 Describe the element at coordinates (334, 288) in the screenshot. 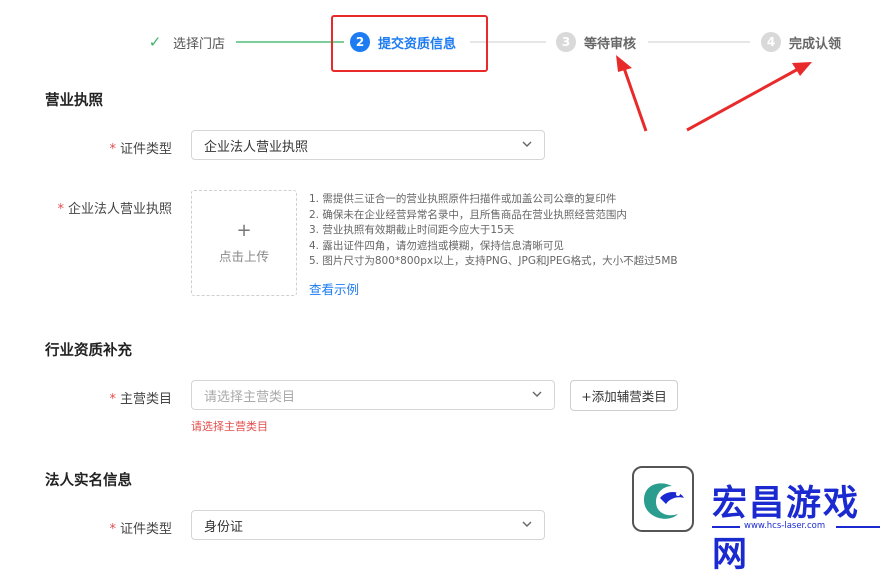

I see `view-example-link: 查看示例` at that location.